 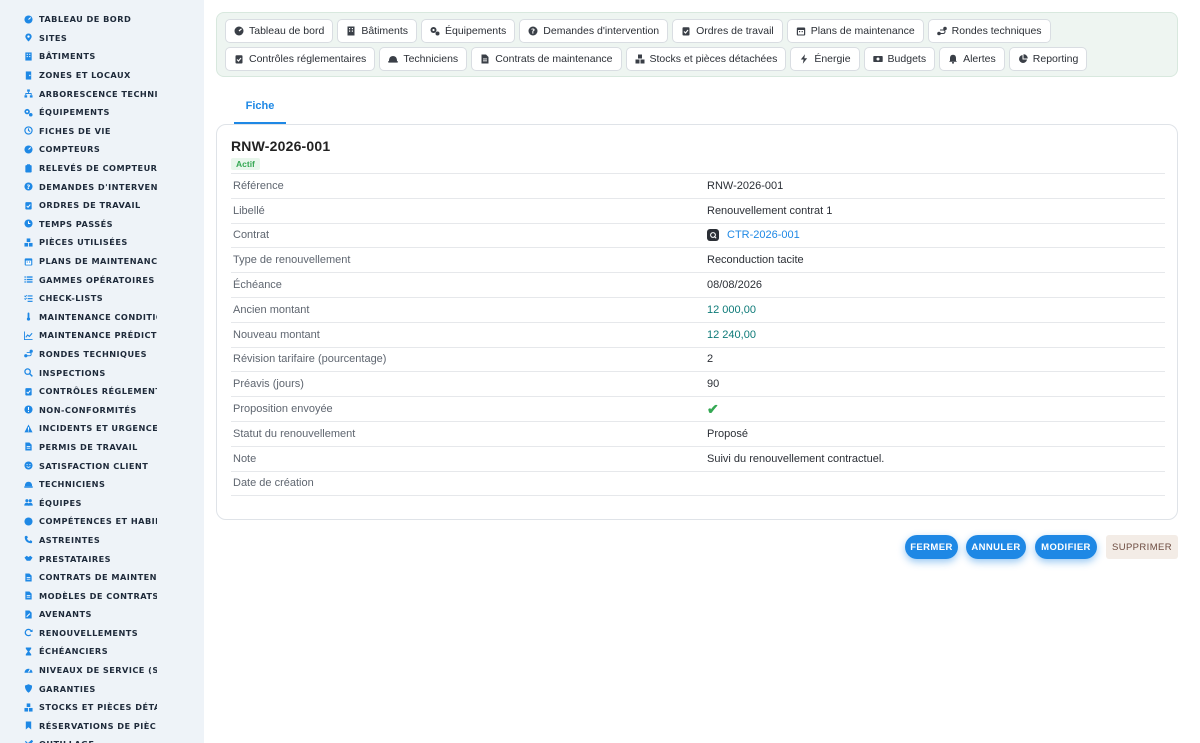 What do you see at coordinates (102, 168) in the screenshot?
I see `sidebar-item-releves-de-compteurs: RELEVÉS DE COMPTEURS` at bounding box center [102, 168].